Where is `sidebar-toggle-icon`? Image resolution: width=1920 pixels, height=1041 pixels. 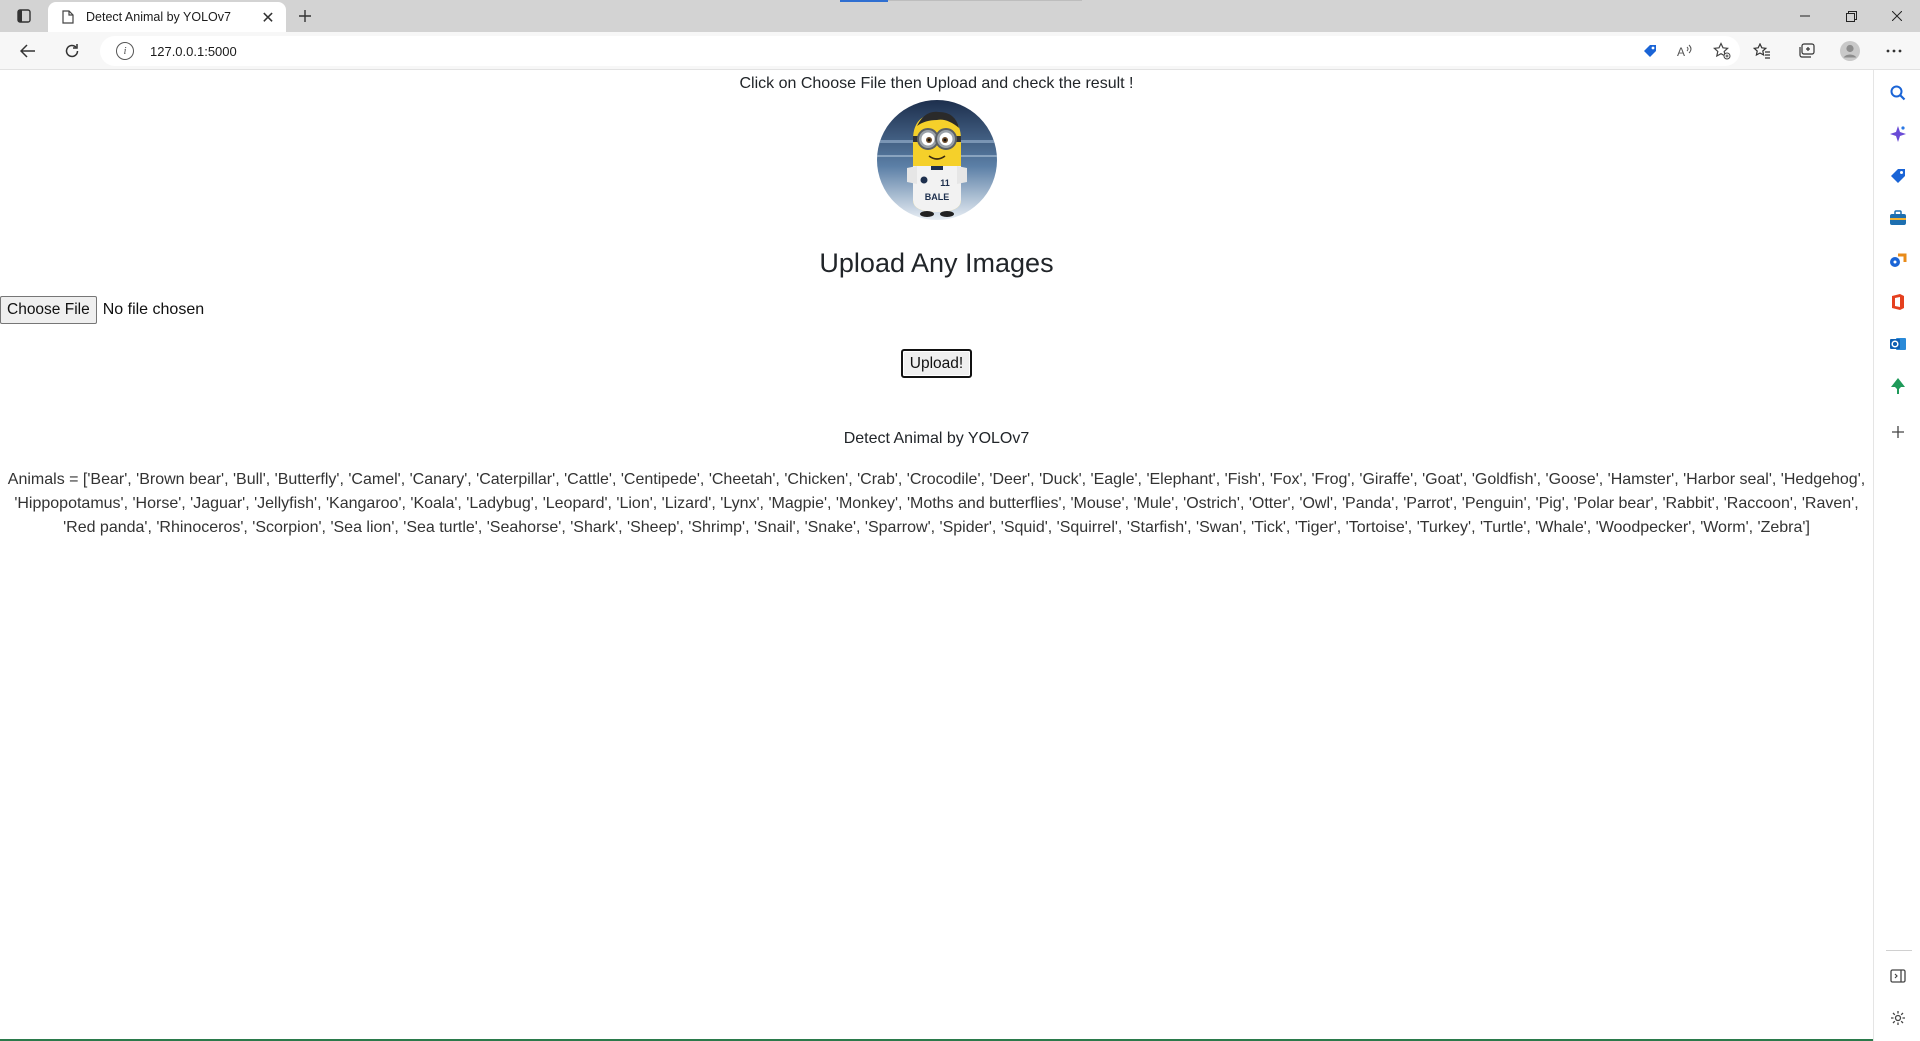 sidebar-toggle-icon is located at coordinates (1897, 976).